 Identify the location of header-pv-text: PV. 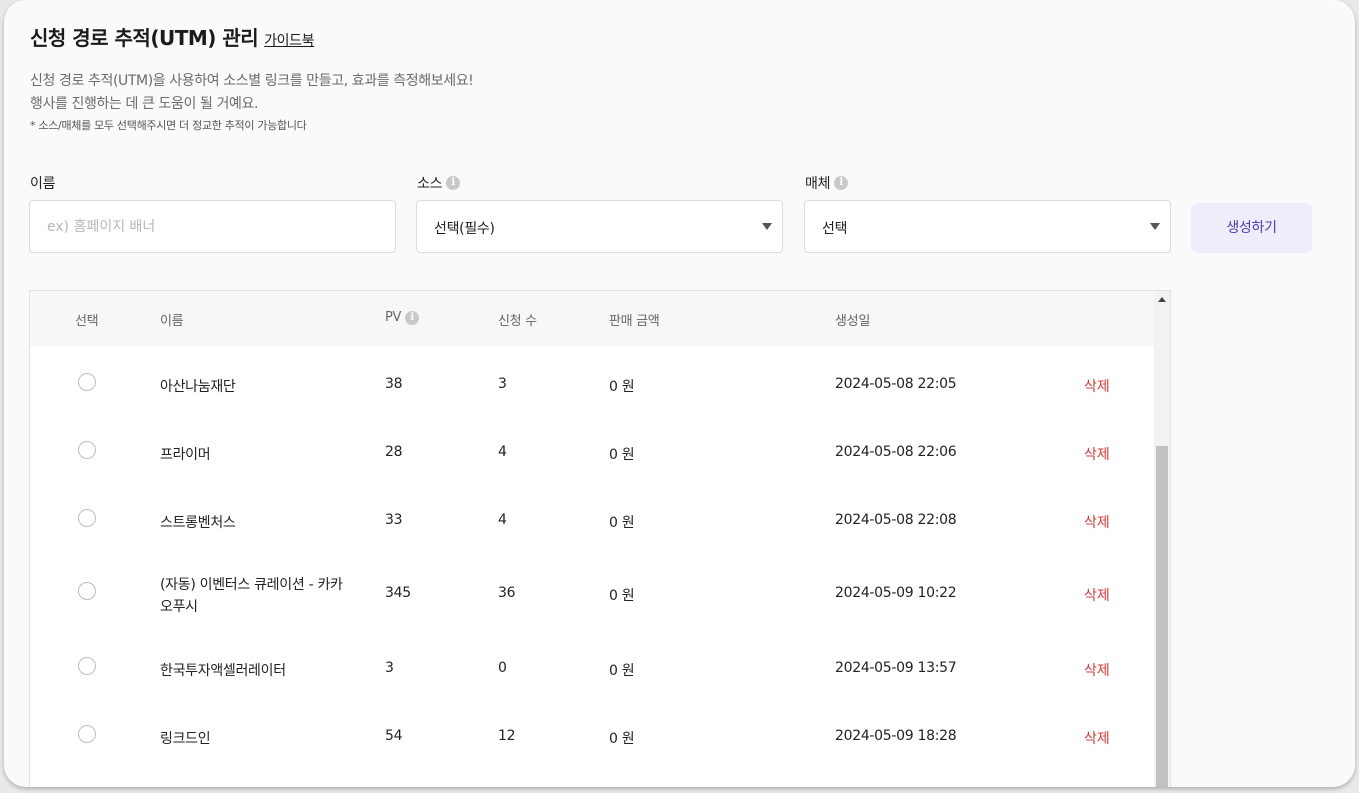
(393, 317).